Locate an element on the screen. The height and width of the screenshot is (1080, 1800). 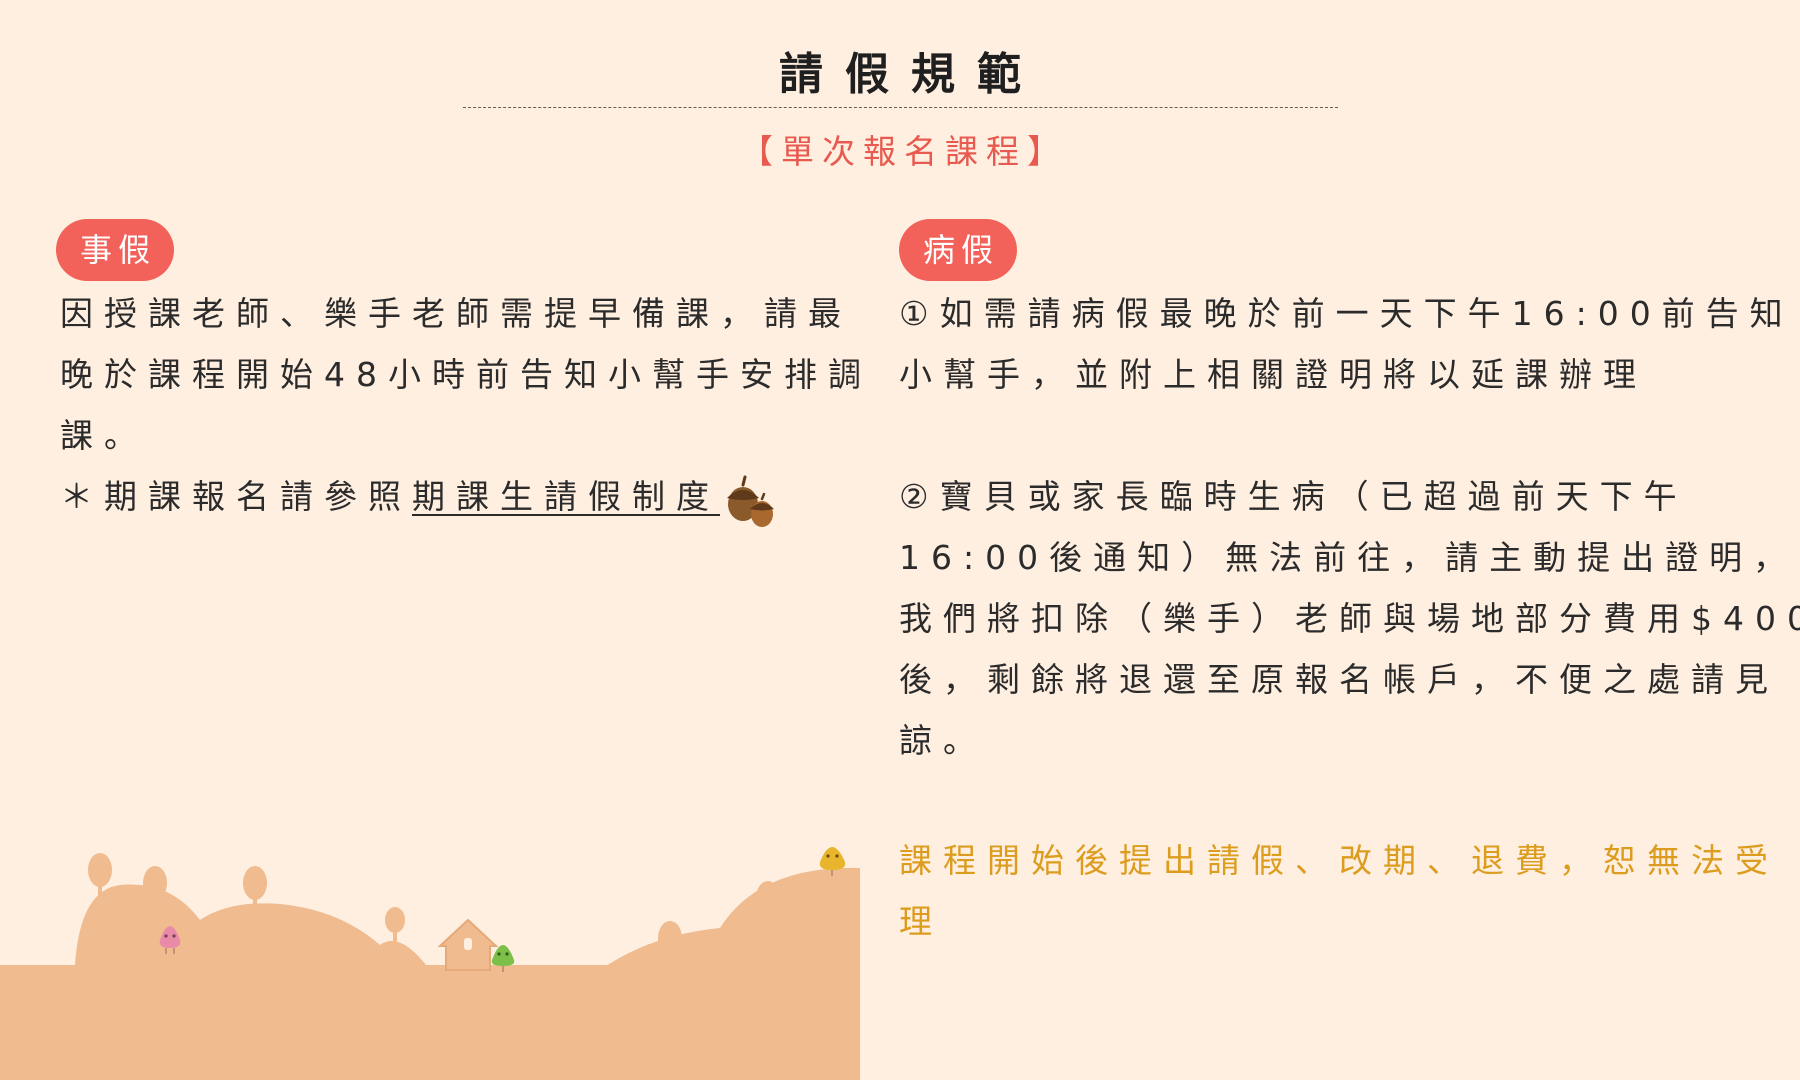
item-line: 諒。 is located at coordinates (943, 740).